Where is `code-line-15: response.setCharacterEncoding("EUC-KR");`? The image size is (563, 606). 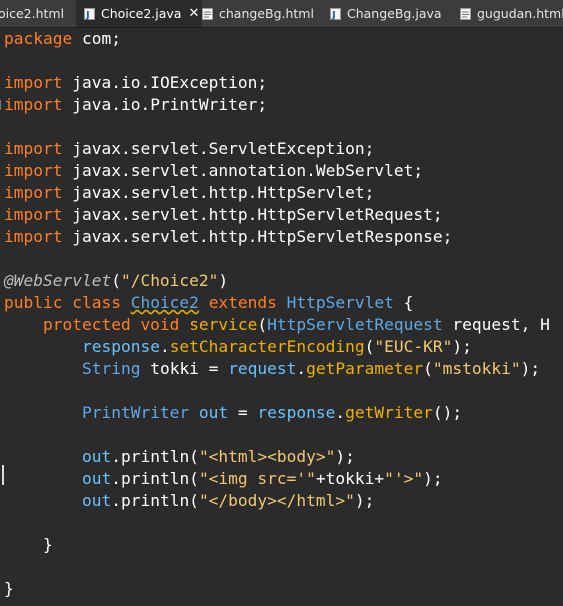
code-line-15: response.setCharacterEncoding("EUC-KR"); is located at coordinates (276, 346).